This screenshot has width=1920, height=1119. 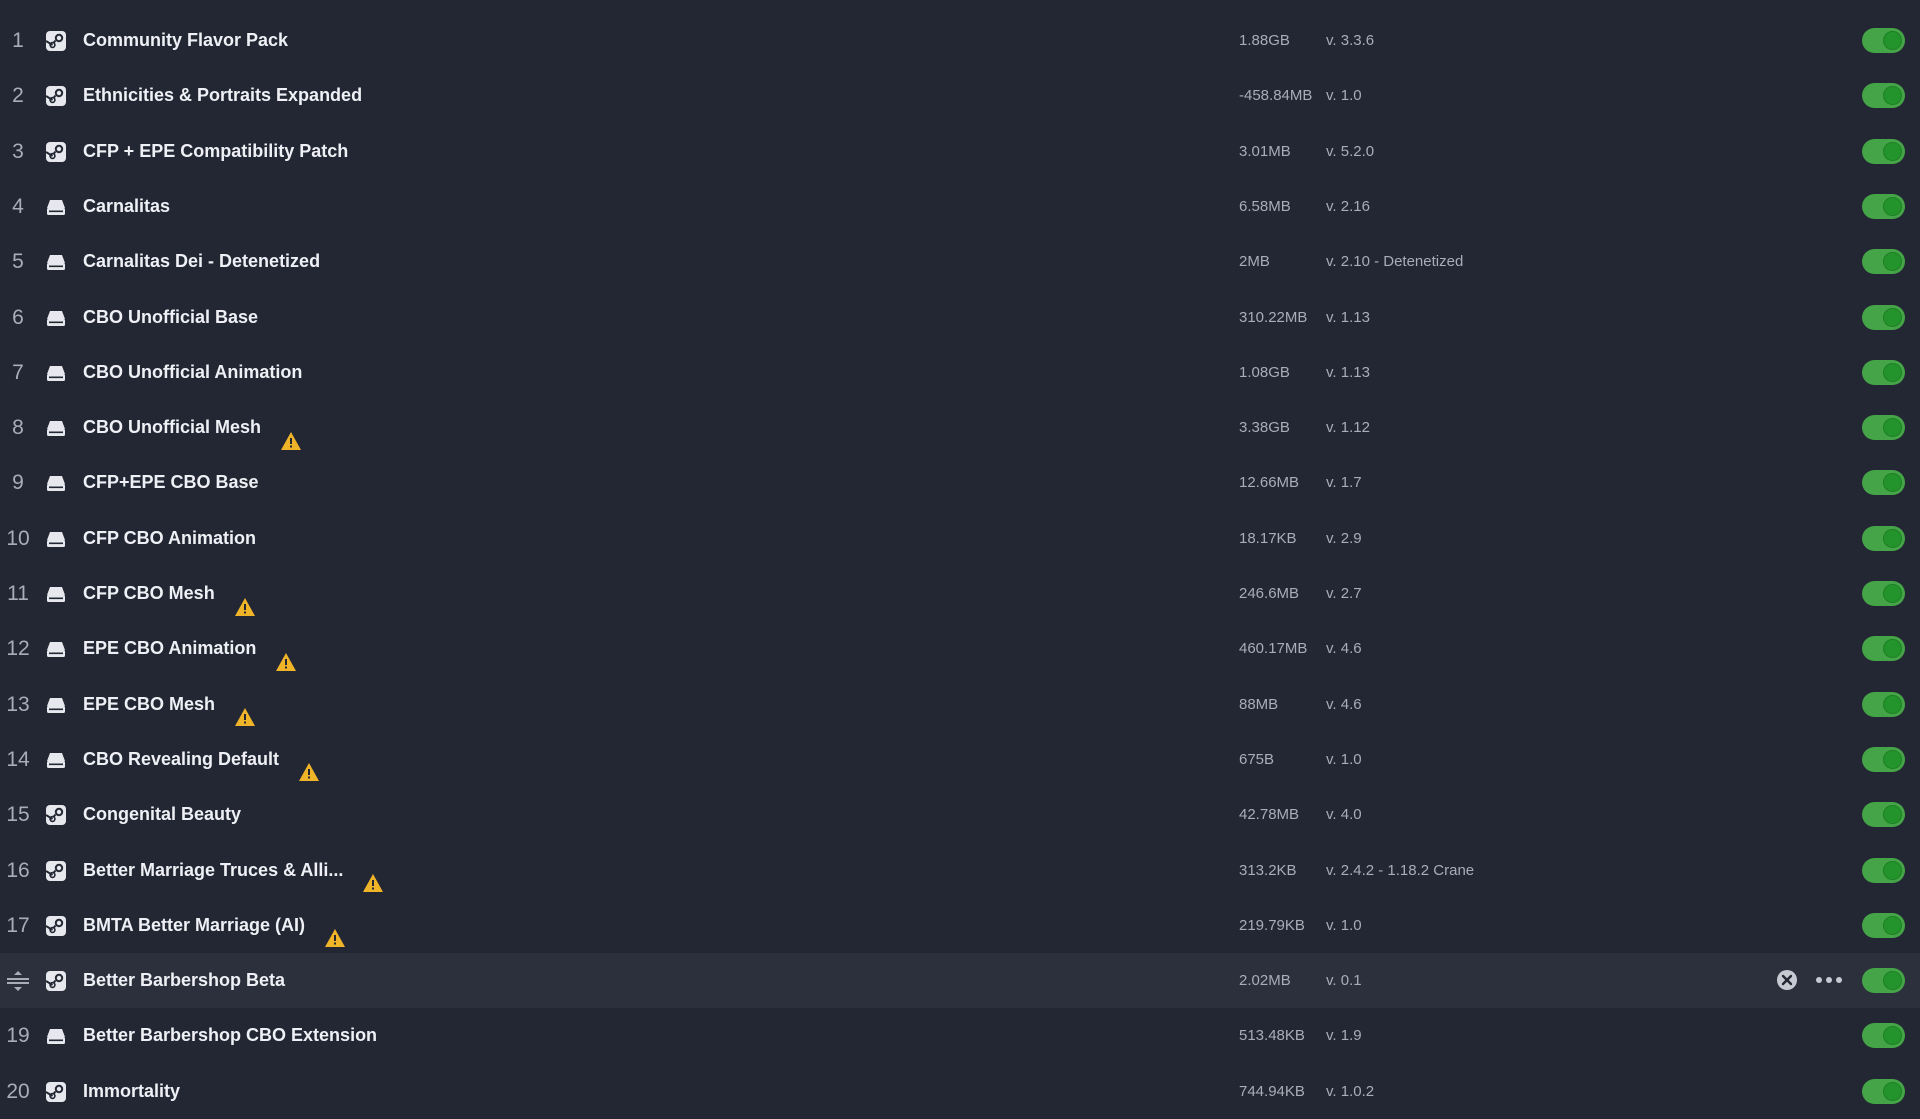 What do you see at coordinates (186, 40) in the screenshot?
I see `mod-name: Community Flavor Pack` at bounding box center [186, 40].